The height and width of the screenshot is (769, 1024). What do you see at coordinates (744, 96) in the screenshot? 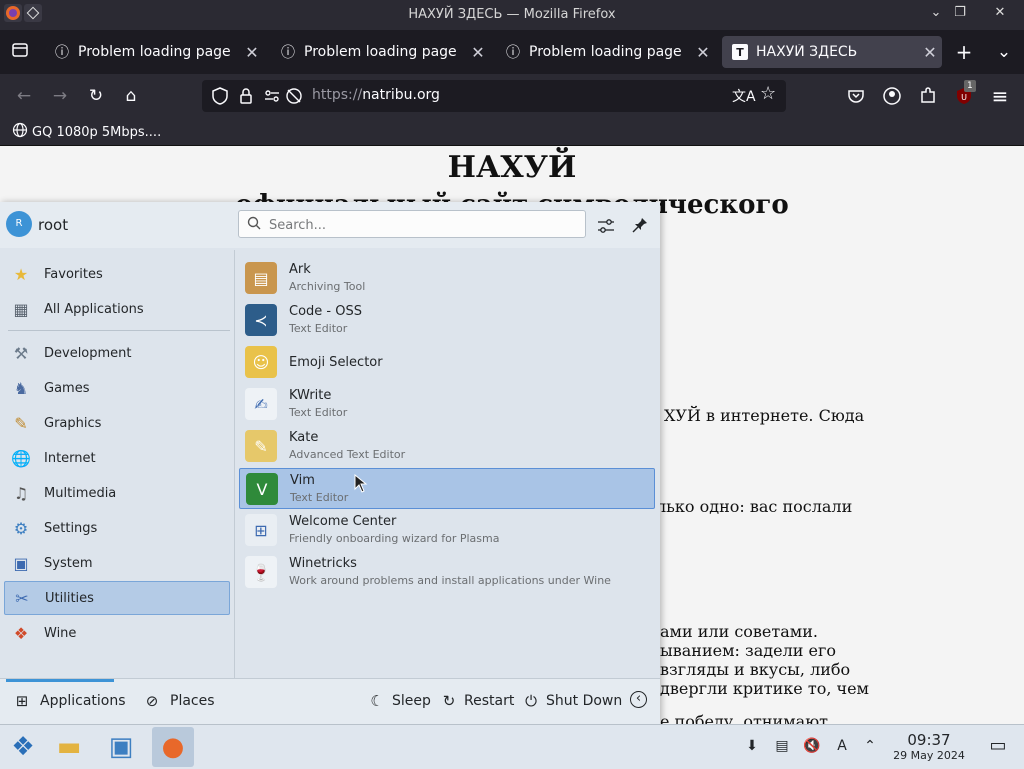
I see `translate-page-icon: 文A` at bounding box center [744, 96].